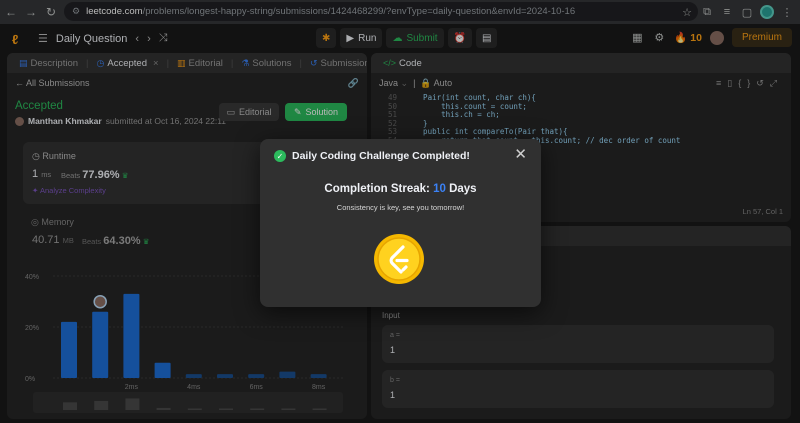  Describe the element at coordinates (399, 259) in the screenshot. I see `leetcode-coin-icon` at that location.